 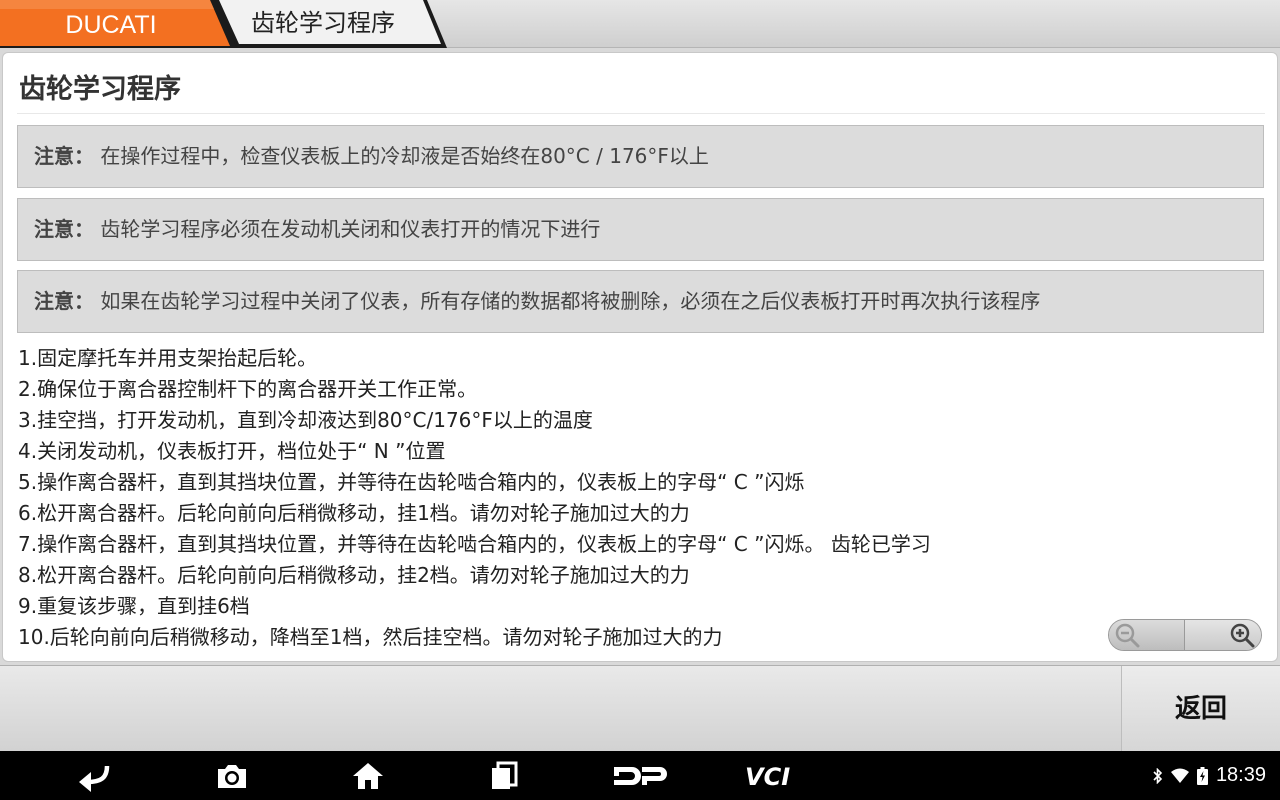 What do you see at coordinates (1209, 775) in the screenshot?
I see `status-area: 18:39` at bounding box center [1209, 775].